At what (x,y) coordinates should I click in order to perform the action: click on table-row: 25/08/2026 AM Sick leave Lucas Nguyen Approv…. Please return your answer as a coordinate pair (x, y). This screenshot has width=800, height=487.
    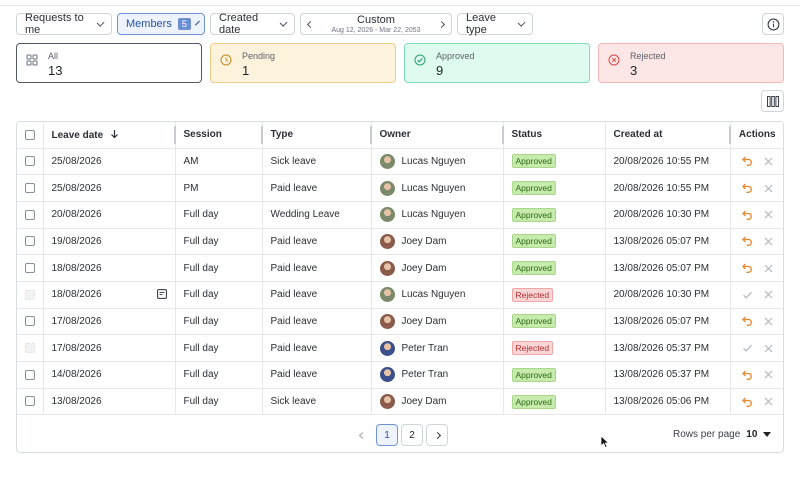
    Looking at the image, I should click on (400, 162).